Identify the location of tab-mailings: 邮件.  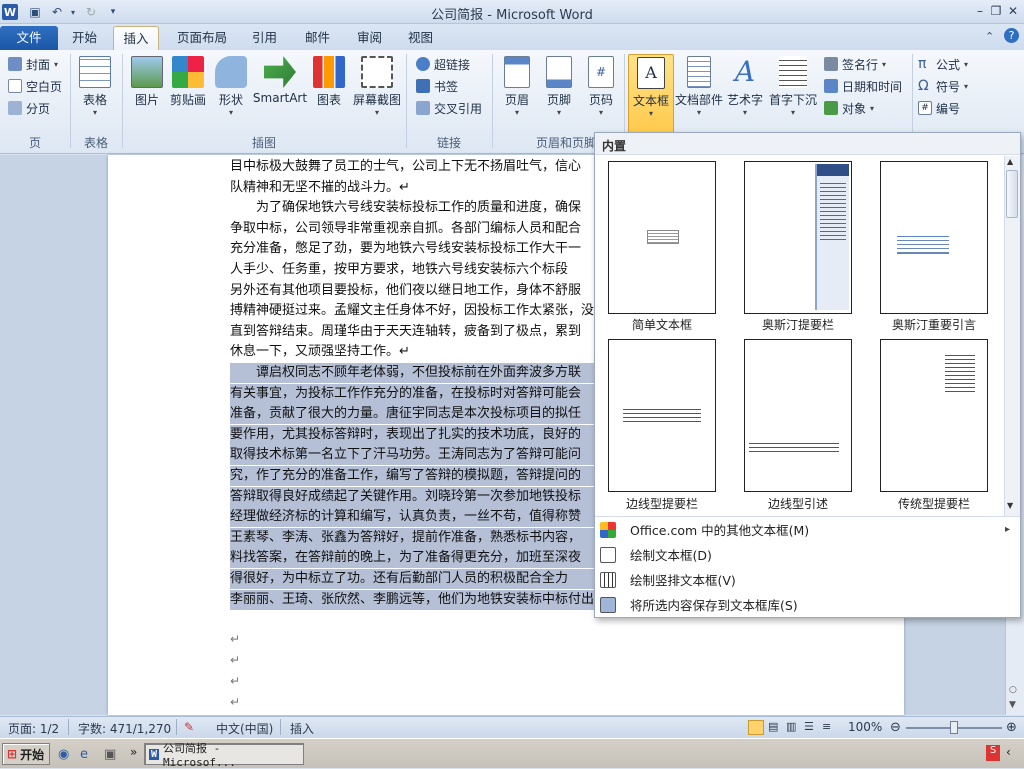
(317, 38).